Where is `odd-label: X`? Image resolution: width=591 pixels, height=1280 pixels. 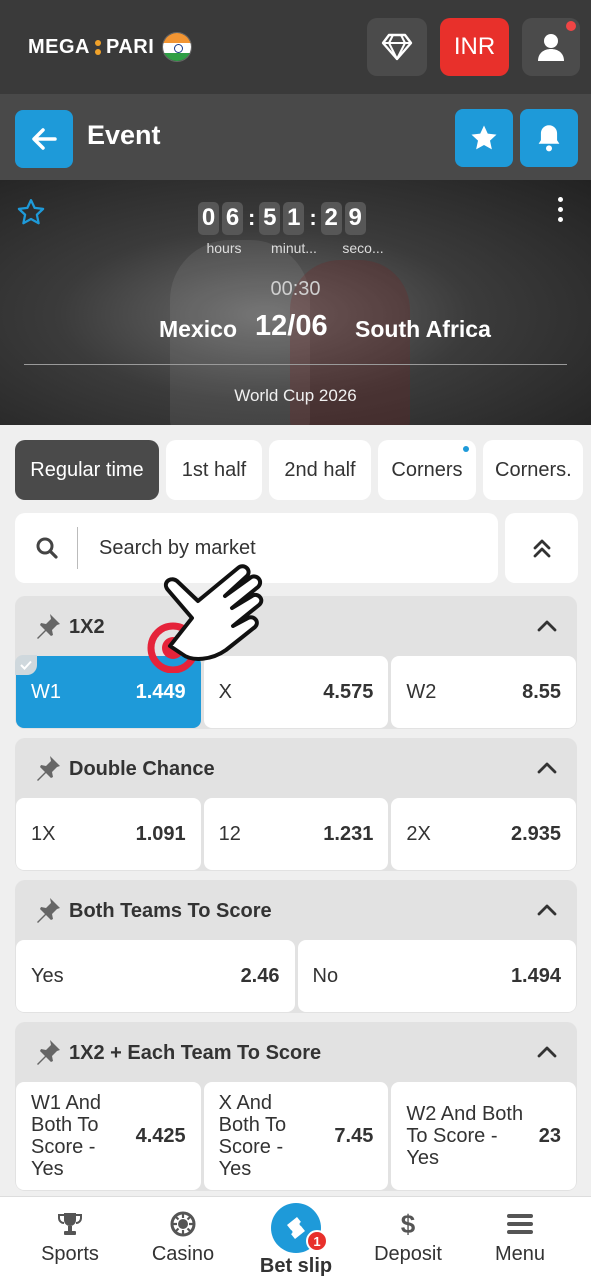
odd-label: X is located at coordinates (225, 691).